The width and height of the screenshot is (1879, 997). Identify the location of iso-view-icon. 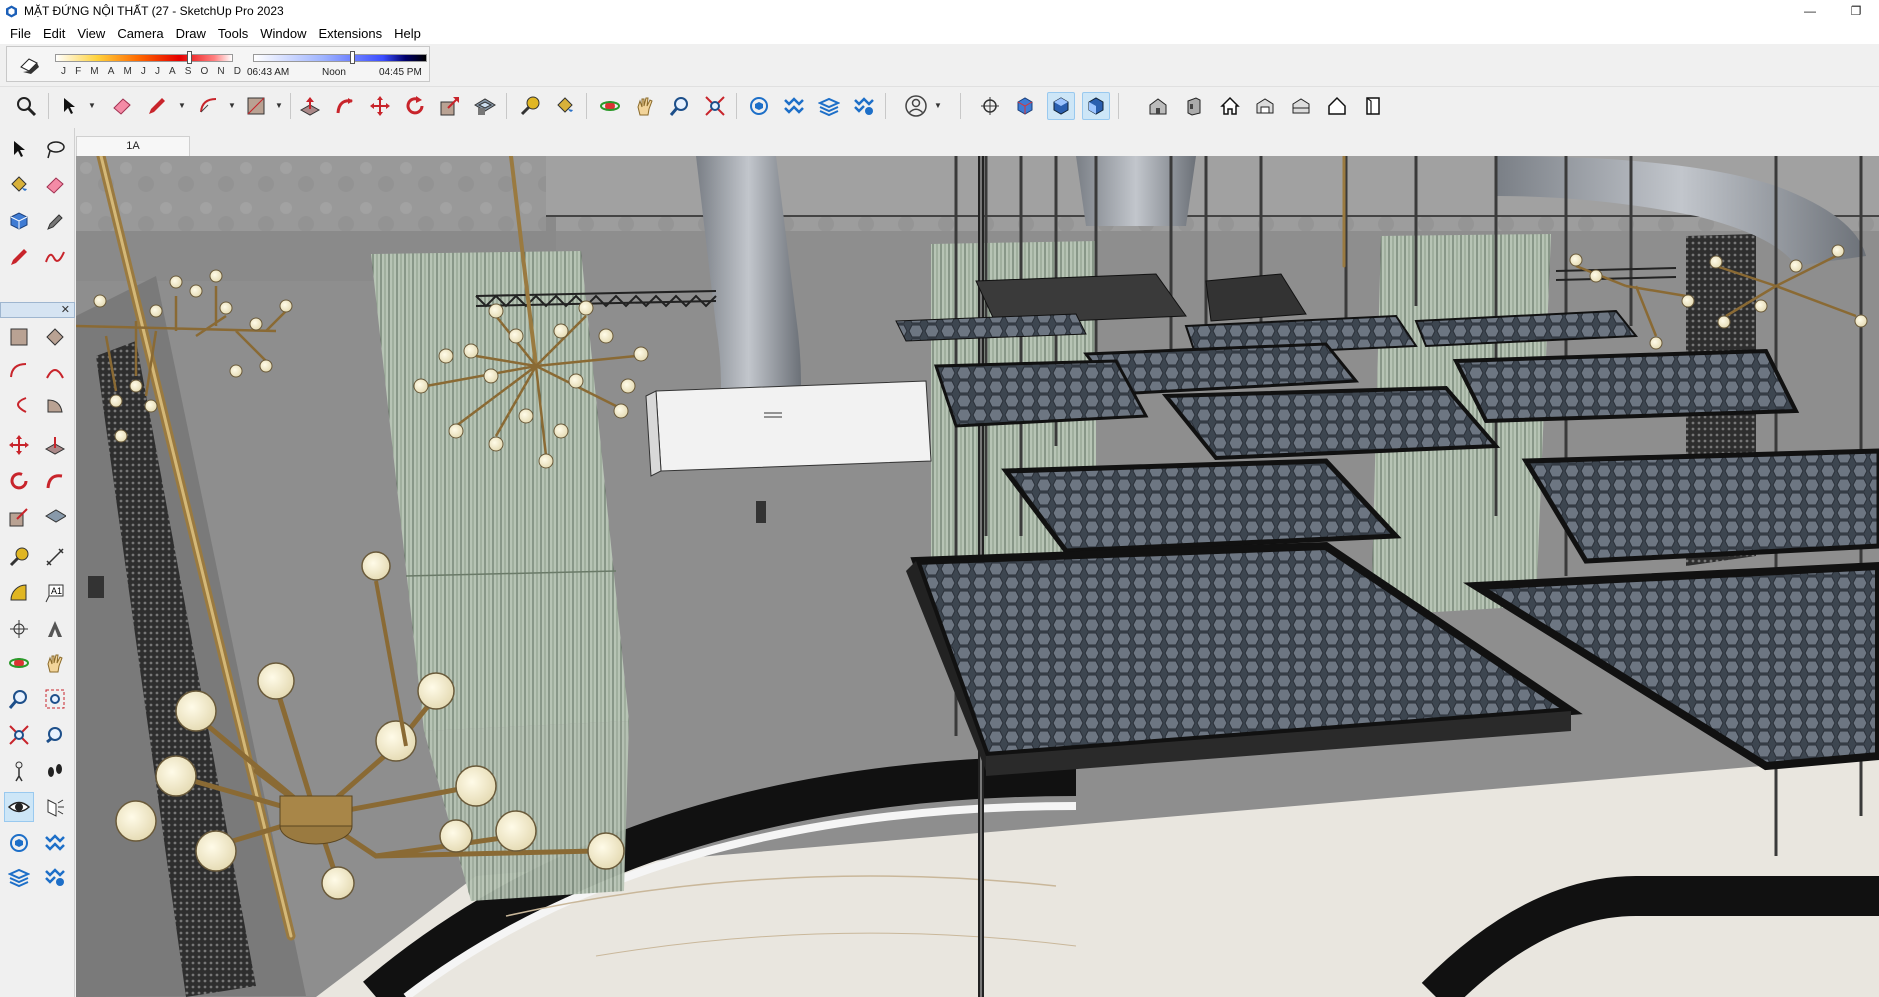
(1025, 106).